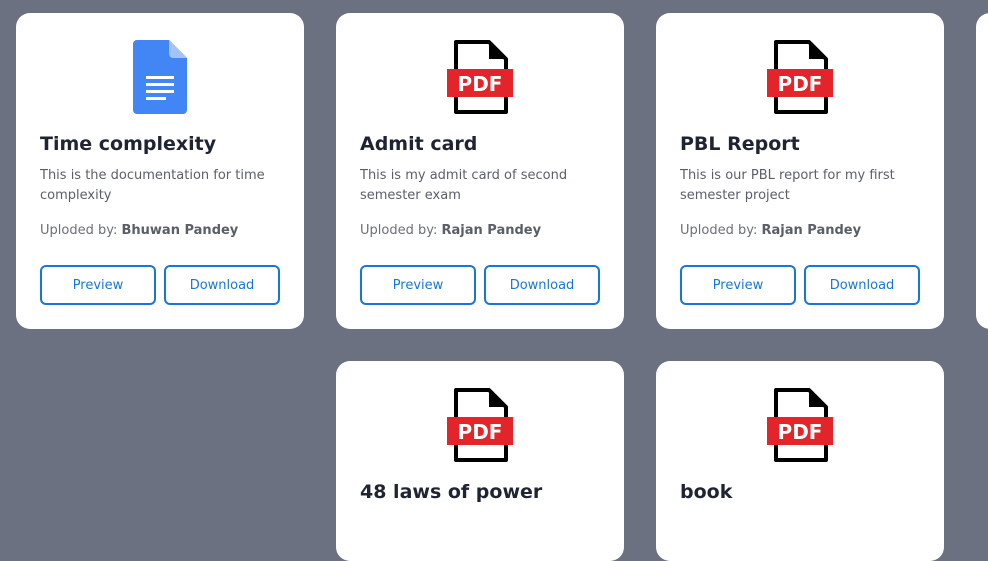 The width and height of the screenshot is (988, 561). Describe the element at coordinates (160, 77) in the screenshot. I see `google-docs-icon` at that location.